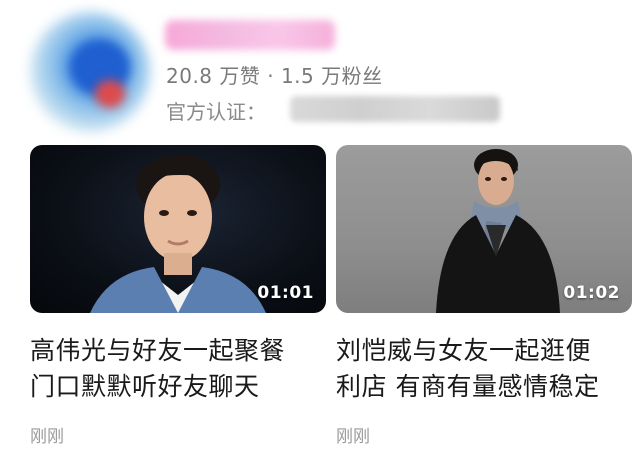  Describe the element at coordinates (395, 109) in the screenshot. I see `verify-info-blurred` at that location.